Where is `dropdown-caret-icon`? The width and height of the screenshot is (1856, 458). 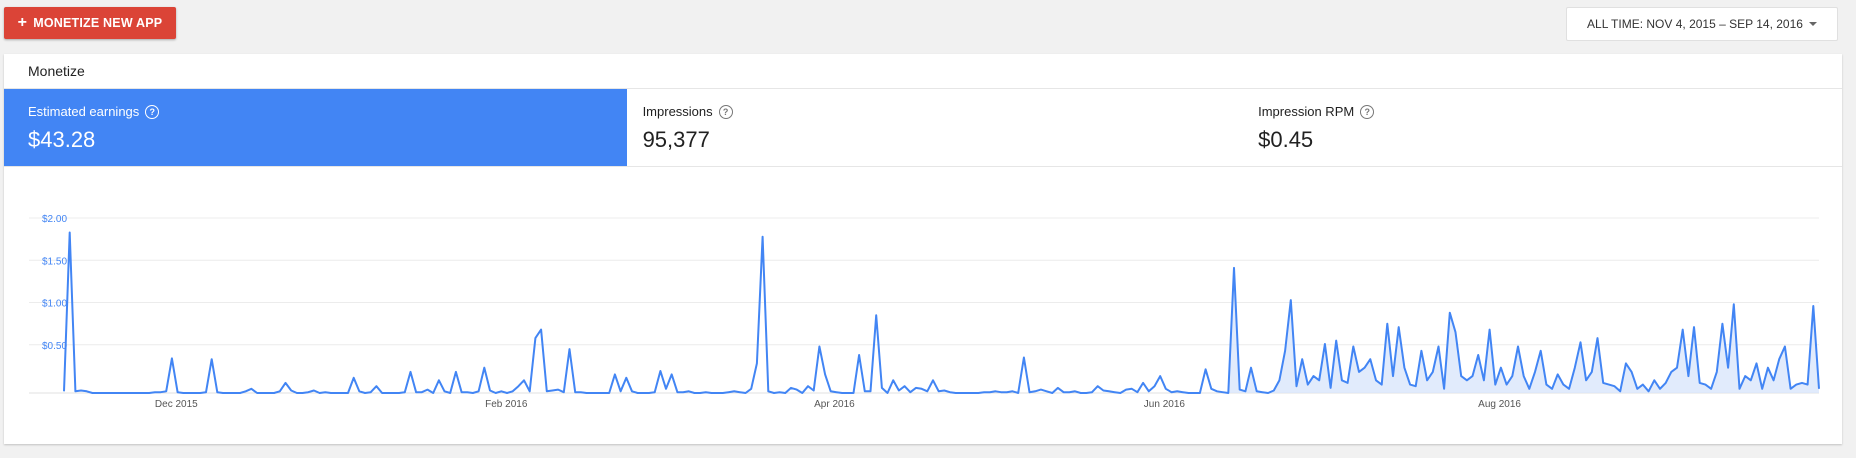 dropdown-caret-icon is located at coordinates (1812, 24).